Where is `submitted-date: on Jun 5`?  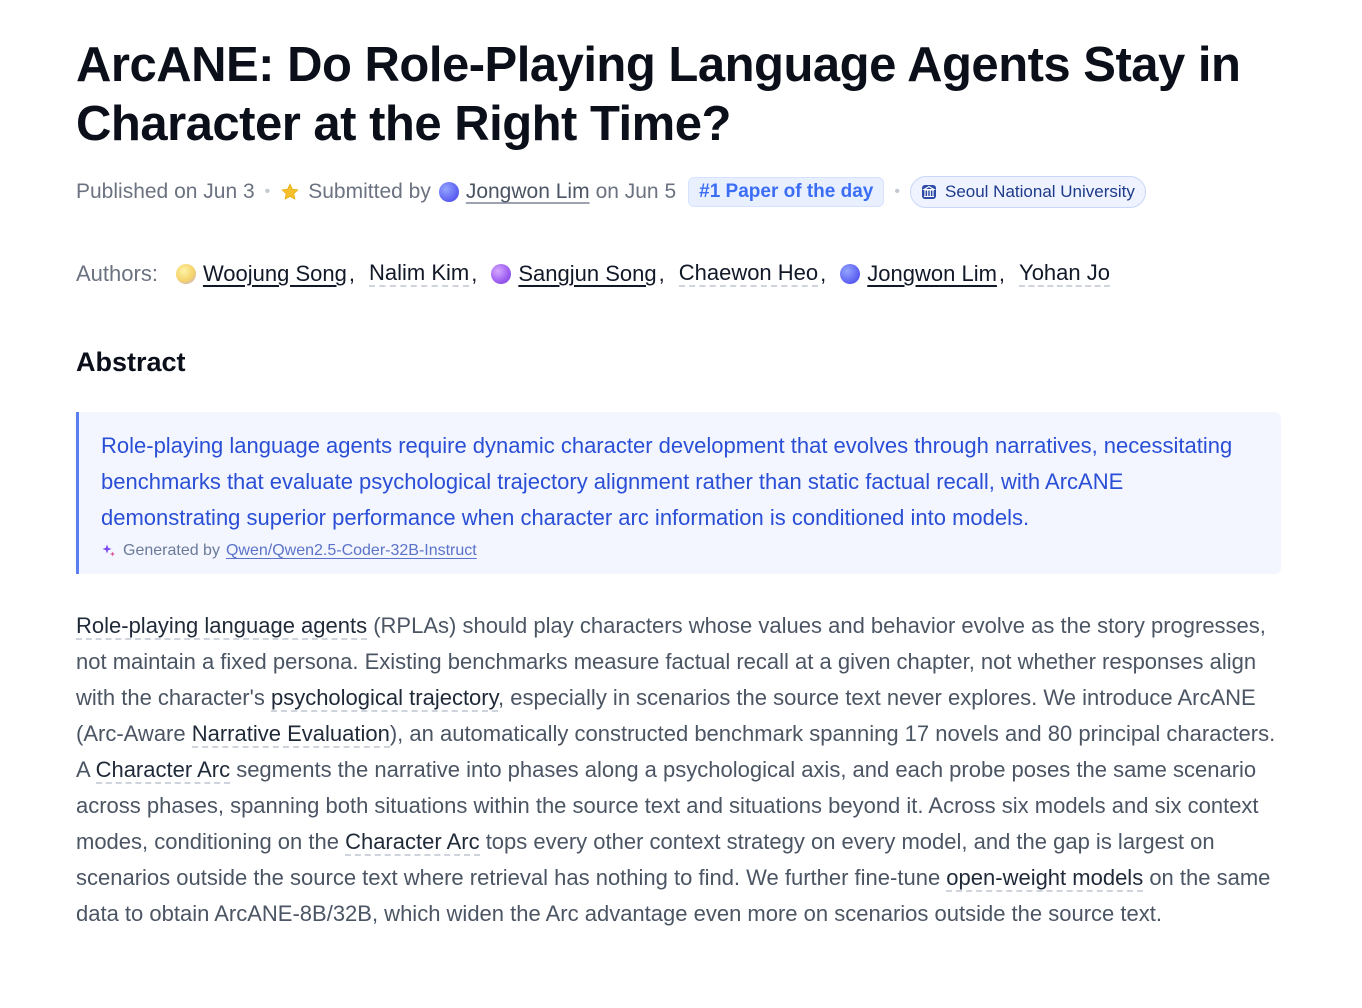 submitted-date: on Jun 5 is located at coordinates (636, 191).